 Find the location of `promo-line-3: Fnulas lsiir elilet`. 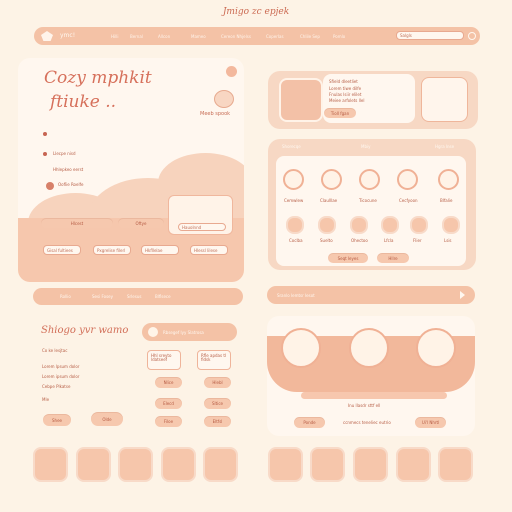

promo-line-3: Fnulas lsiir elilet is located at coordinates (345, 94).